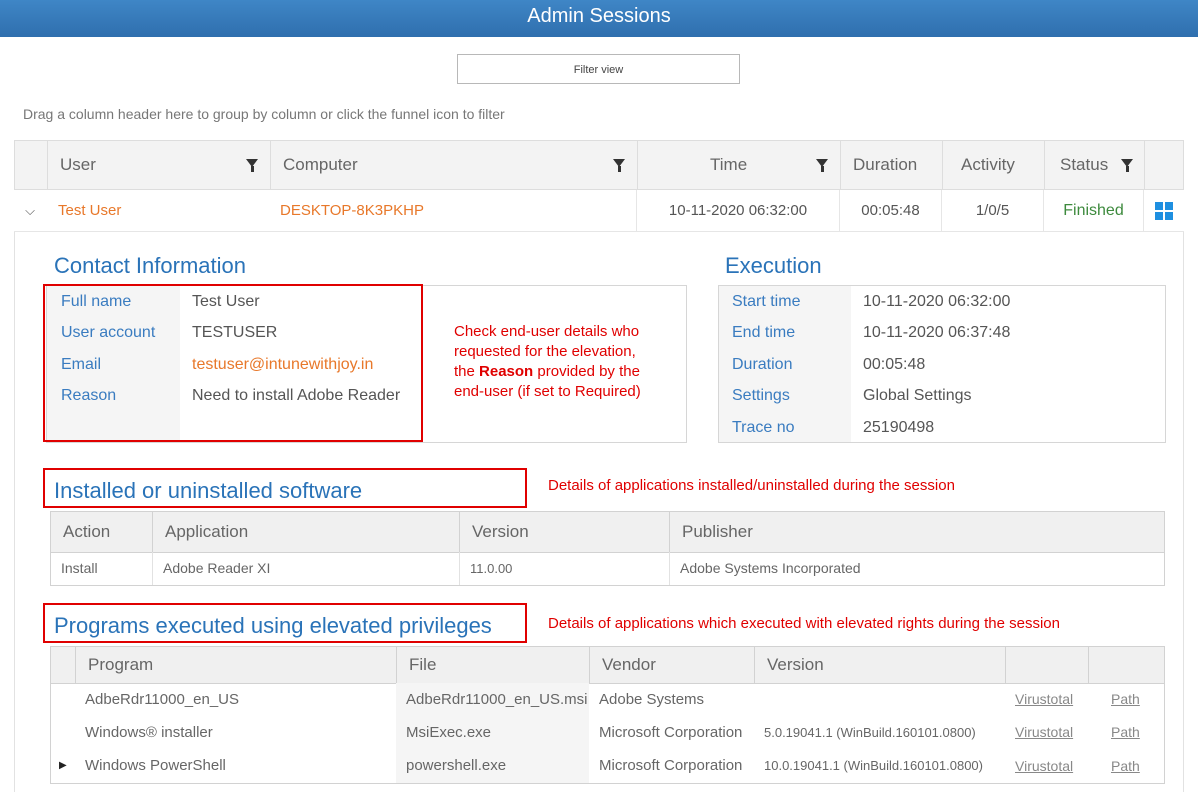 Image resolution: width=1198 pixels, height=792 pixels. Describe the element at coordinates (1126, 665) in the screenshot. I see `column-header-path` at that location.